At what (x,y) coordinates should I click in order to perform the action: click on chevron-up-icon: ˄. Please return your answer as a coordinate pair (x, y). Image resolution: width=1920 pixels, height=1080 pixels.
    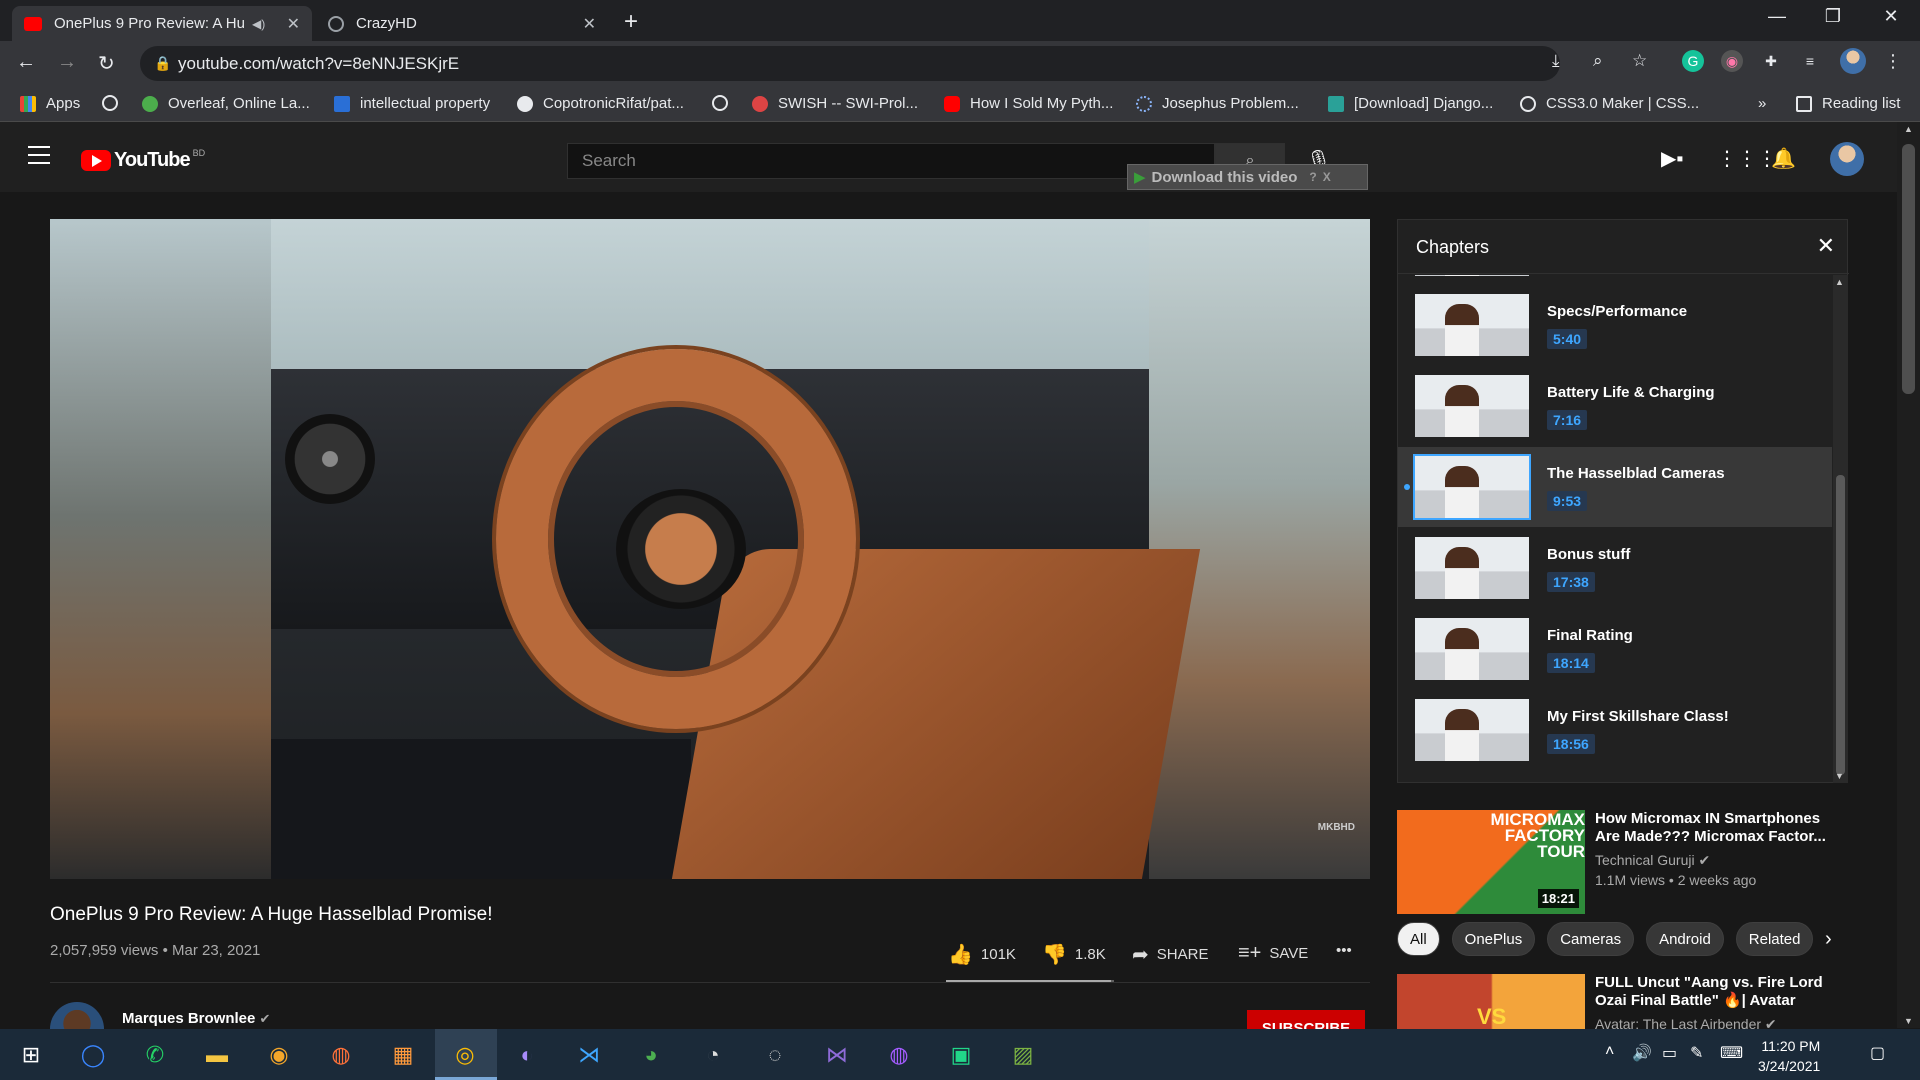
    Looking at the image, I should click on (1609, 1052).